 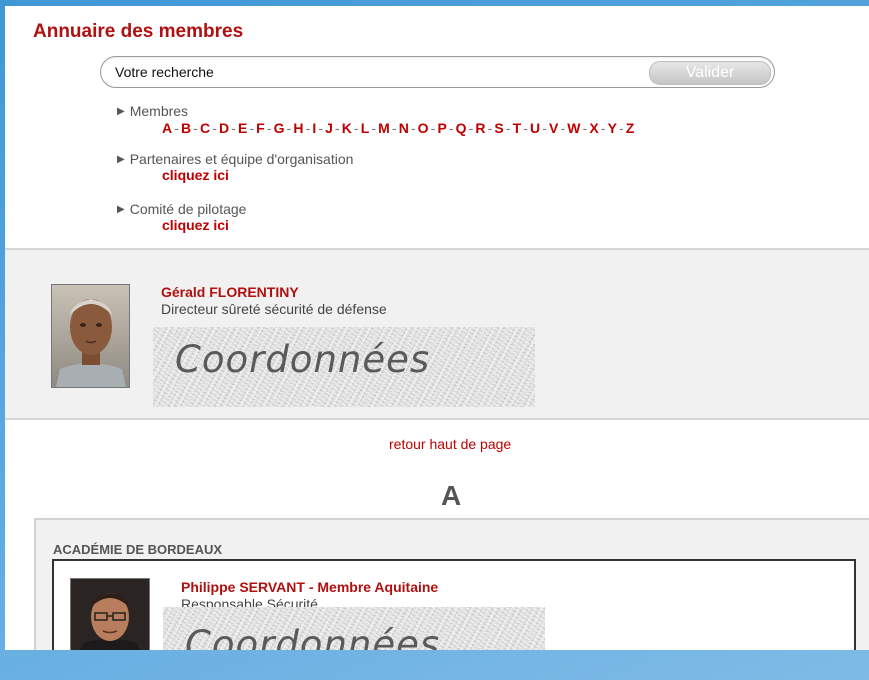 I want to click on letter-link-i: I, so click(x=314, y=128).